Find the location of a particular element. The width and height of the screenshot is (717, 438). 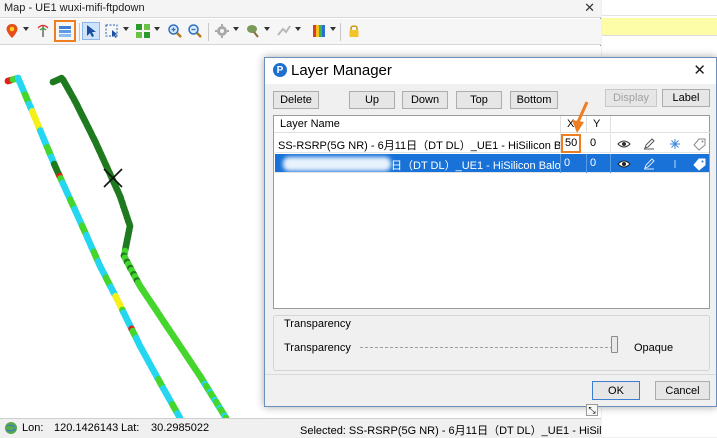

rect-select-dropdown-icon is located at coordinates (126, 29).